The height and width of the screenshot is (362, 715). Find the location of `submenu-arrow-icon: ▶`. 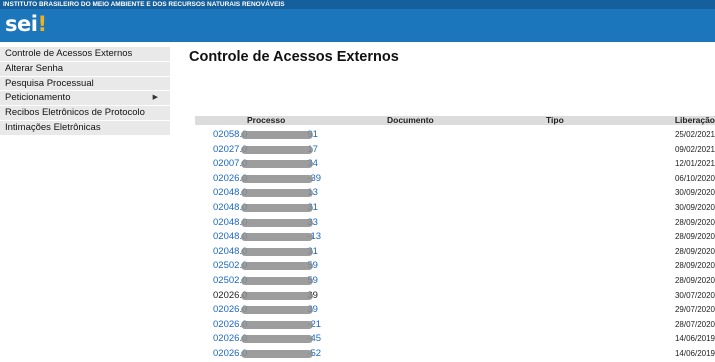

submenu-arrow-icon: ▶ is located at coordinates (155, 98).